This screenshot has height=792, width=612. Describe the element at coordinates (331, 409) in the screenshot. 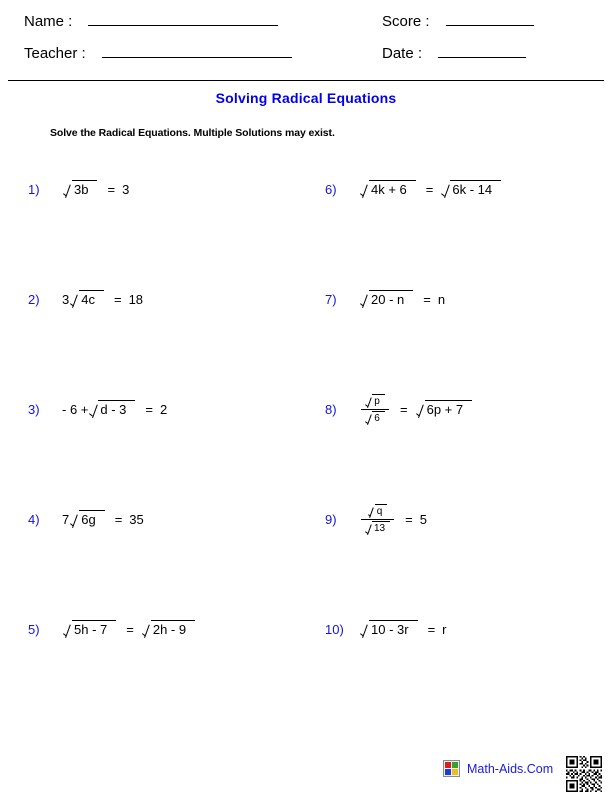

I see `problem-number: 8)` at that location.